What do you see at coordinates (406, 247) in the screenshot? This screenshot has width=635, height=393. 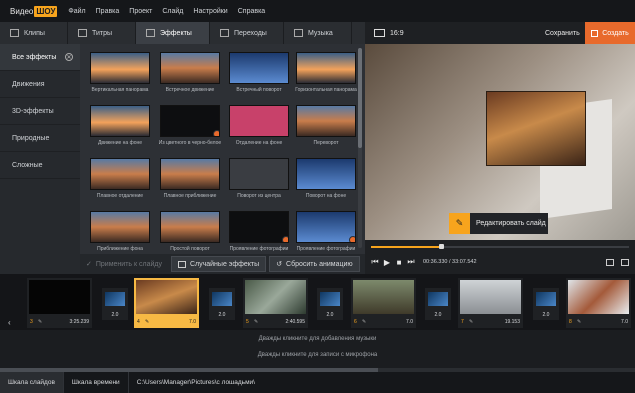 I see `progress-fill` at bounding box center [406, 247].